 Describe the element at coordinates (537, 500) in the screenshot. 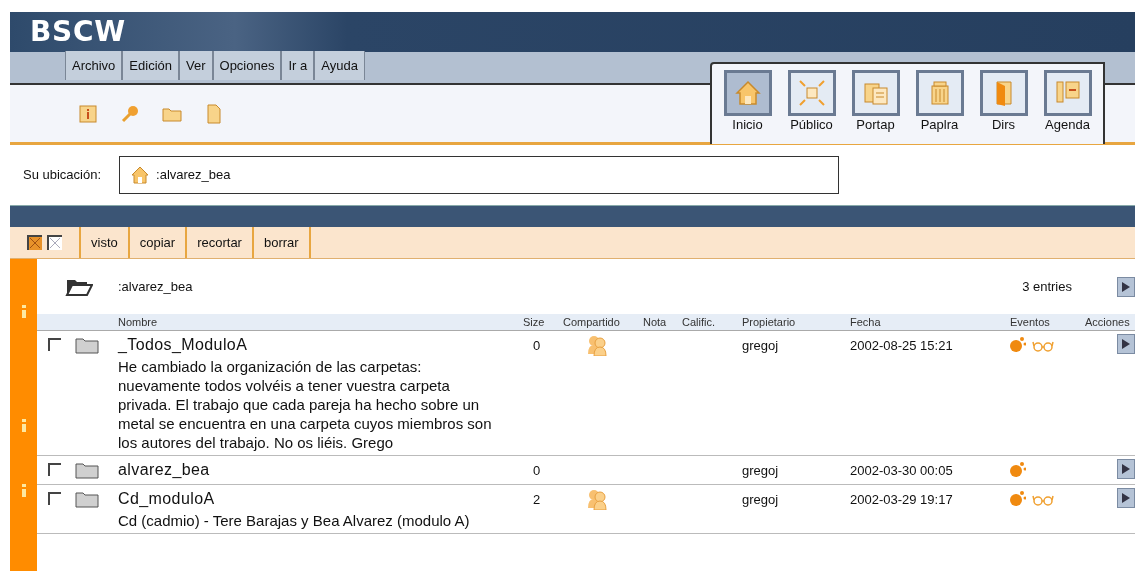

I see `size-text: 2` at that location.